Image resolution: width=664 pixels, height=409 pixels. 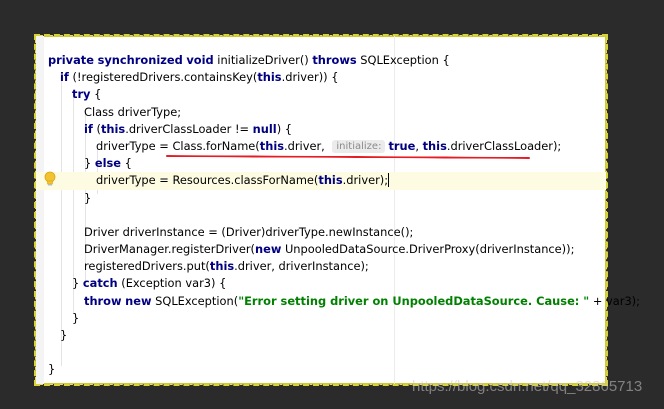 What do you see at coordinates (140, 60) in the screenshot?
I see `keyword: synchronized` at bounding box center [140, 60].